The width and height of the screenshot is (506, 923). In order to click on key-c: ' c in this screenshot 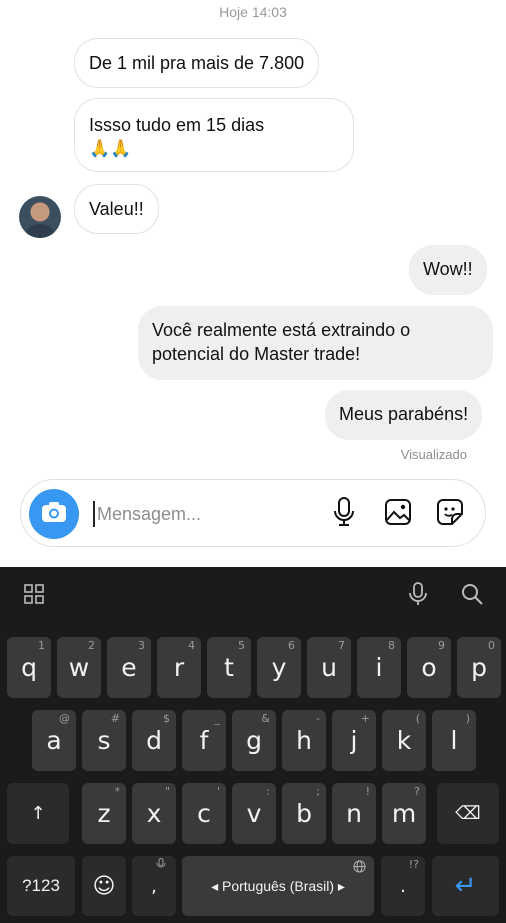, I will do `click(204, 813)`.